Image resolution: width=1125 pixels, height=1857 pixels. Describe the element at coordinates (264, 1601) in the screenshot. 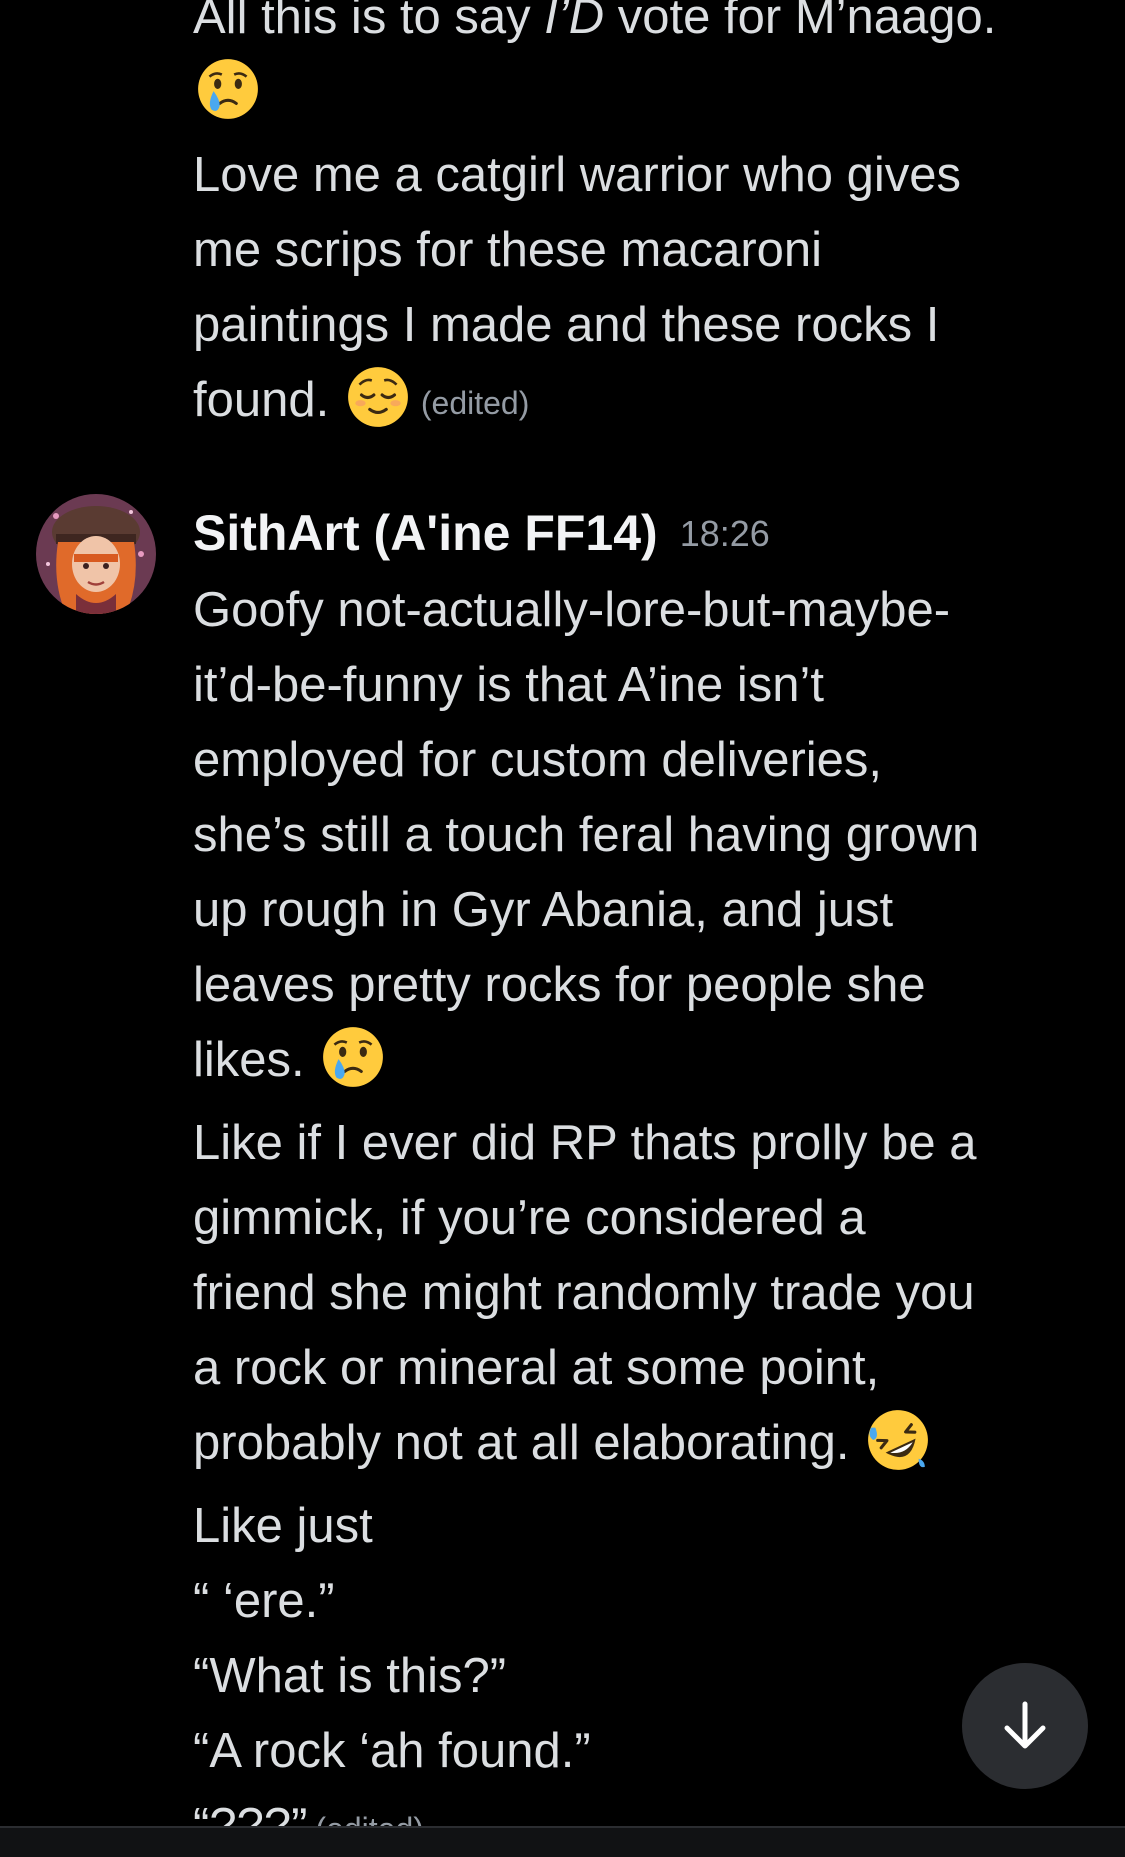

I see `message-line: “ ‘ere.”` at that location.